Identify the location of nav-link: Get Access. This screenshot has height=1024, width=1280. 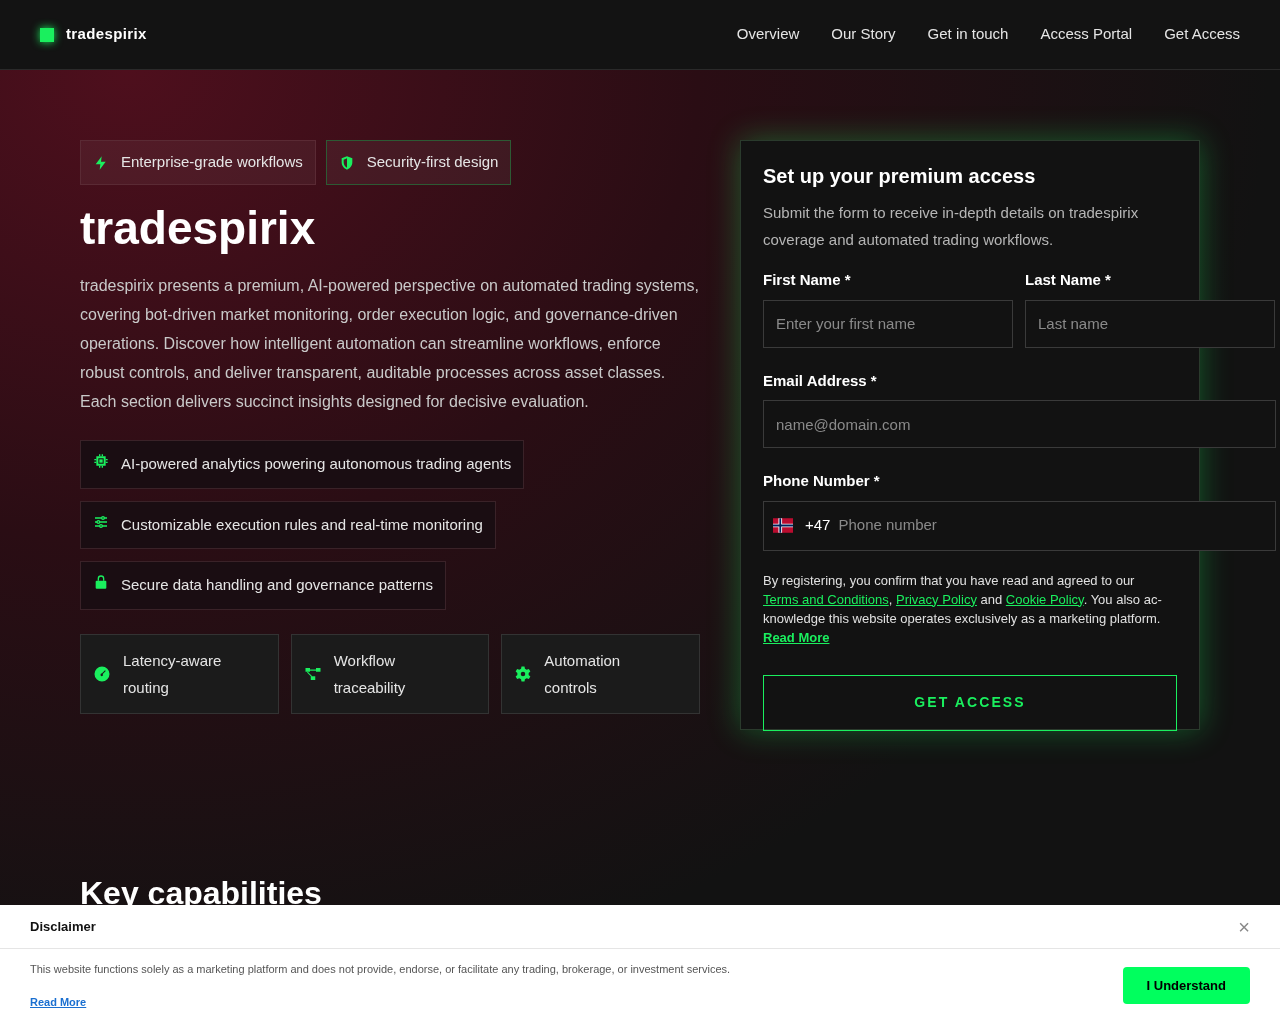
(1202, 34).